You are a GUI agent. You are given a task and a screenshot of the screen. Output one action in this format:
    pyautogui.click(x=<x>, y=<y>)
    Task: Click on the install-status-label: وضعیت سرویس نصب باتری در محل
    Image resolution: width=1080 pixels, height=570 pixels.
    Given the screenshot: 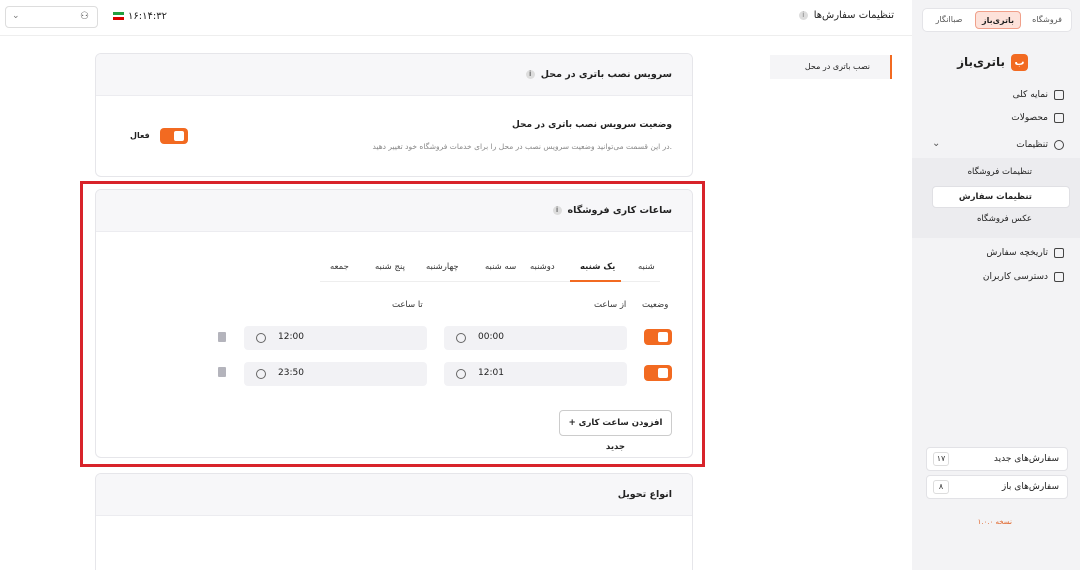 What is the action you would take?
    pyautogui.click(x=591, y=125)
    